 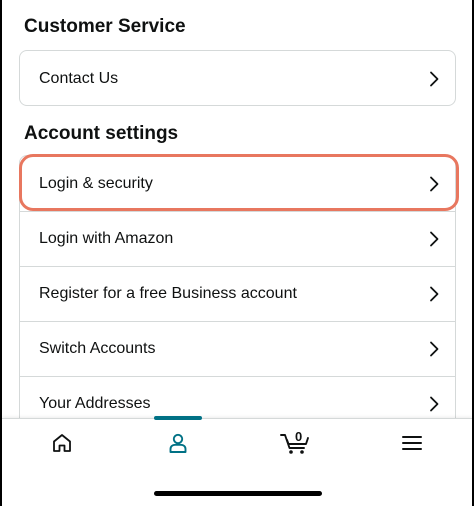 What do you see at coordinates (105, 26) in the screenshot?
I see `customer-service-heading: Customer Service` at bounding box center [105, 26].